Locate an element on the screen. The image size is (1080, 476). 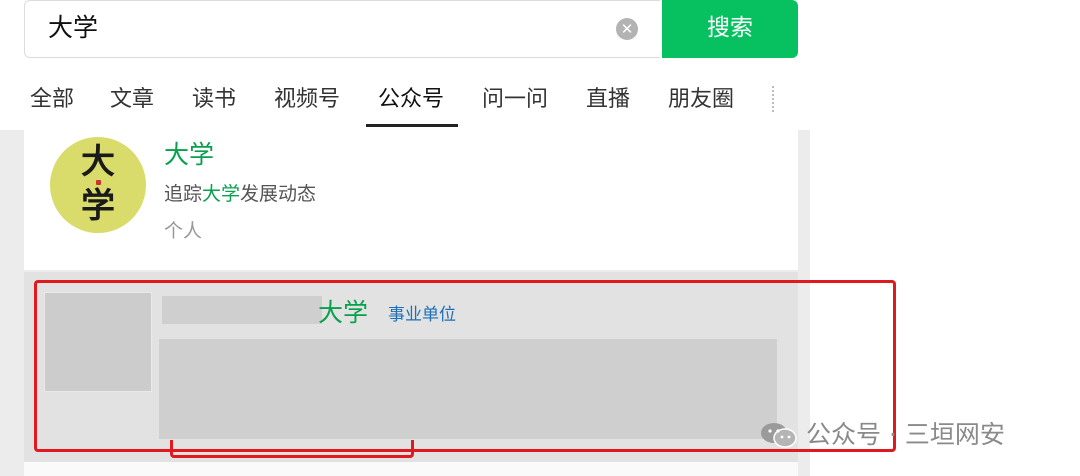
account-avatar: 大 学 is located at coordinates (98, 185).